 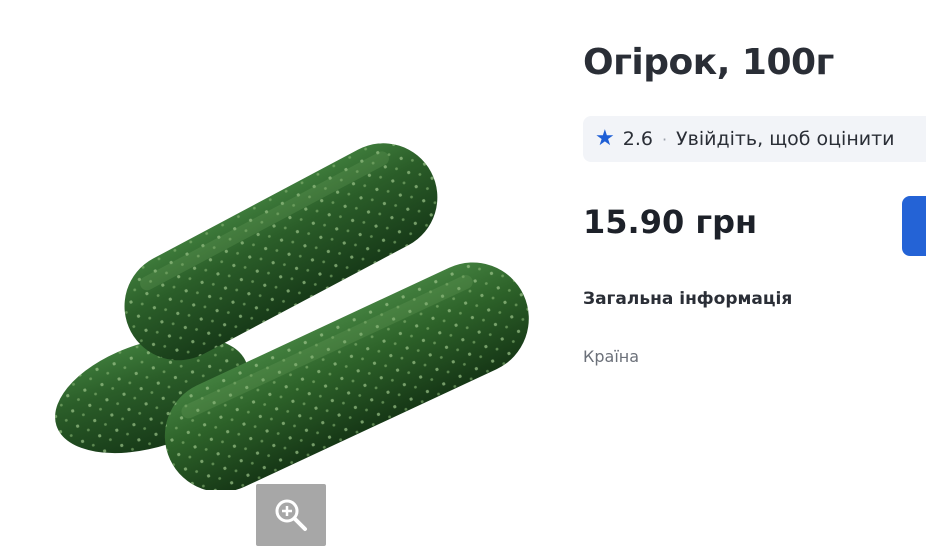 I want to click on zoom-button, so click(x=291, y=515).